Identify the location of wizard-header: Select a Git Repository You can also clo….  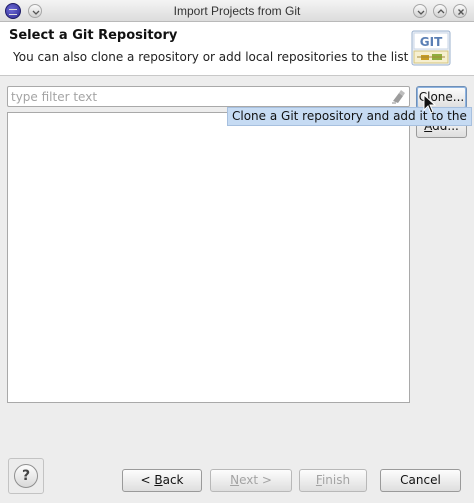
(237, 49).